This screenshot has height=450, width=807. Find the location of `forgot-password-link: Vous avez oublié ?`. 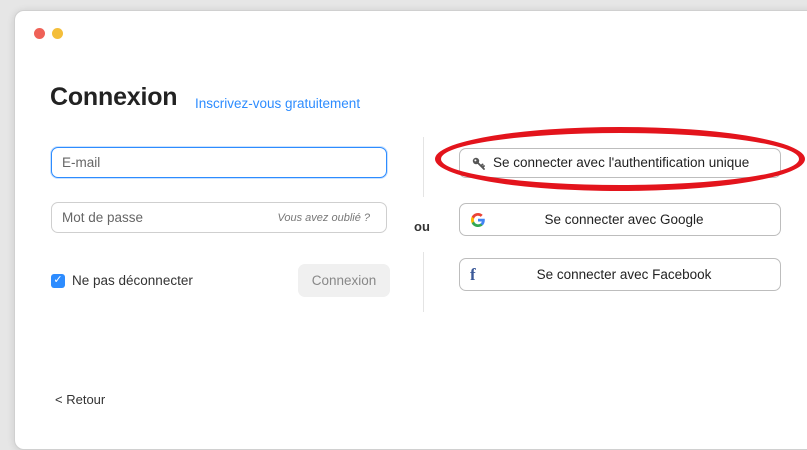

forgot-password-link: Vous avez oublié ? is located at coordinates (323, 218).